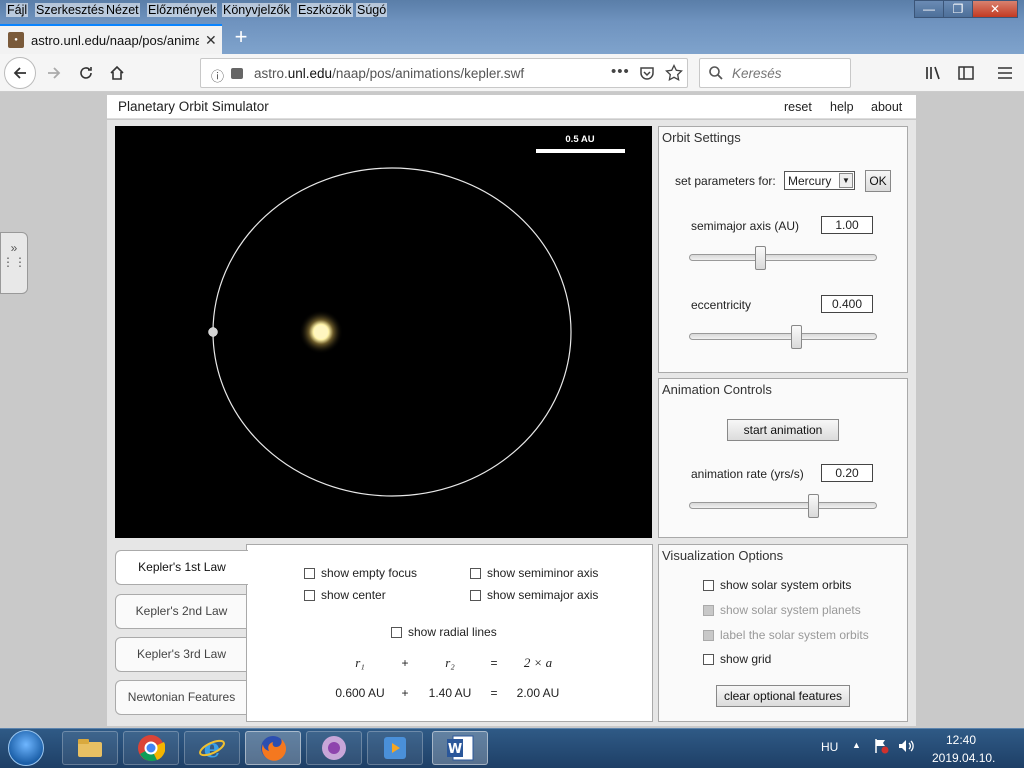 This screenshot has width=1024, height=768. I want to click on page-actions-icon: •••, so click(620, 71).